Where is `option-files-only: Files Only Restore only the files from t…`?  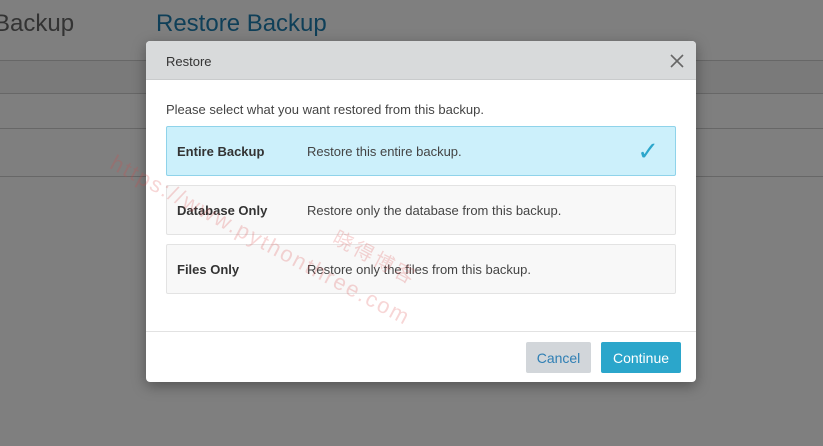 option-files-only: Files Only Restore only the files from t… is located at coordinates (421, 269).